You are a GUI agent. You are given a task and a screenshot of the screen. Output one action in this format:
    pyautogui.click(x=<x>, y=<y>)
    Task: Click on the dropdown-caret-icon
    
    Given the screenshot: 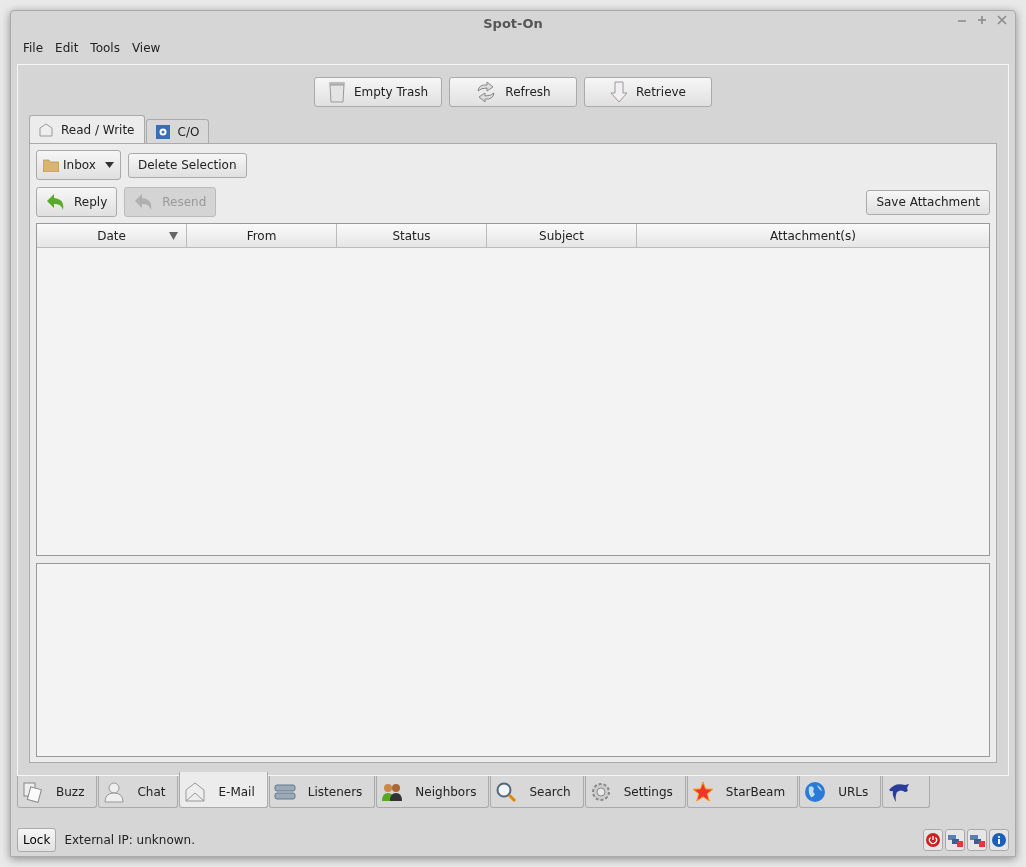 What is the action you would take?
    pyautogui.click(x=109, y=165)
    